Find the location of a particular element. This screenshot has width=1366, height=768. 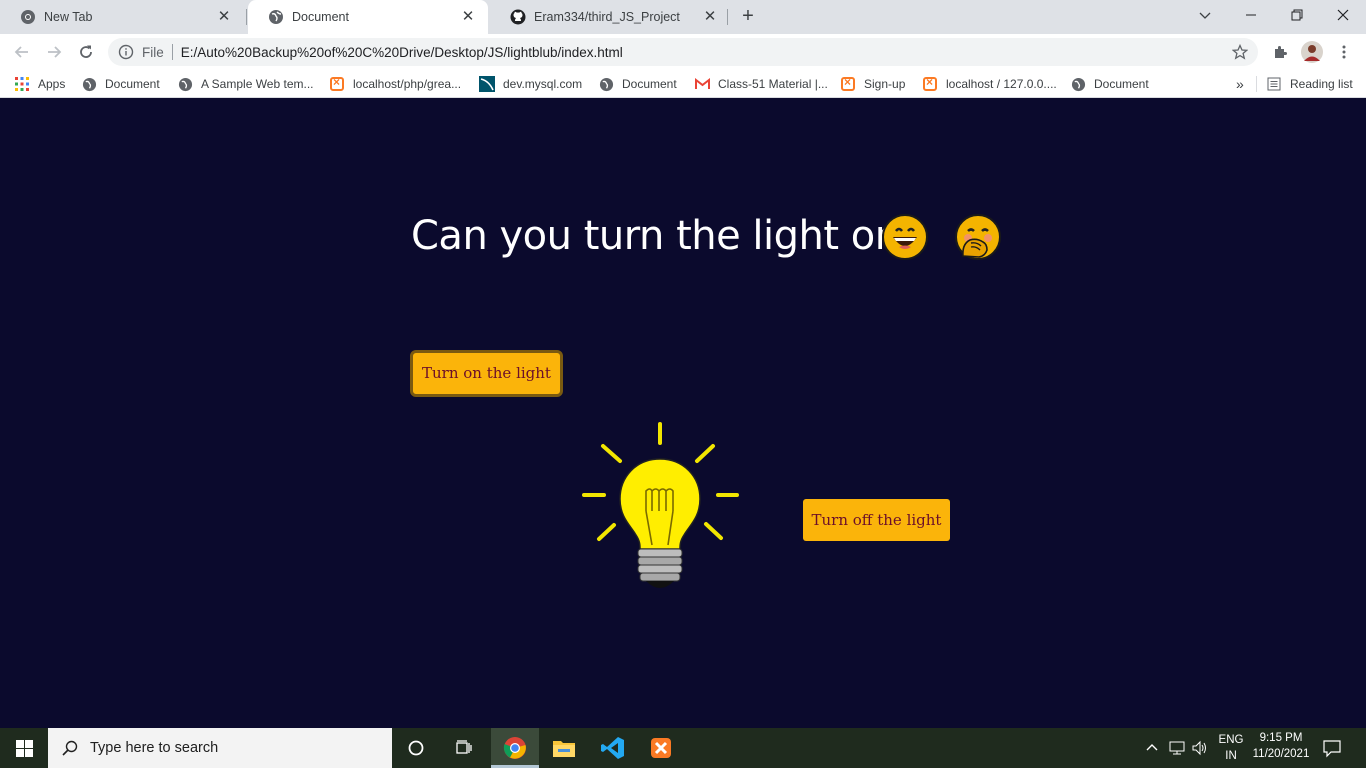

mysql-icon is located at coordinates (487, 84).